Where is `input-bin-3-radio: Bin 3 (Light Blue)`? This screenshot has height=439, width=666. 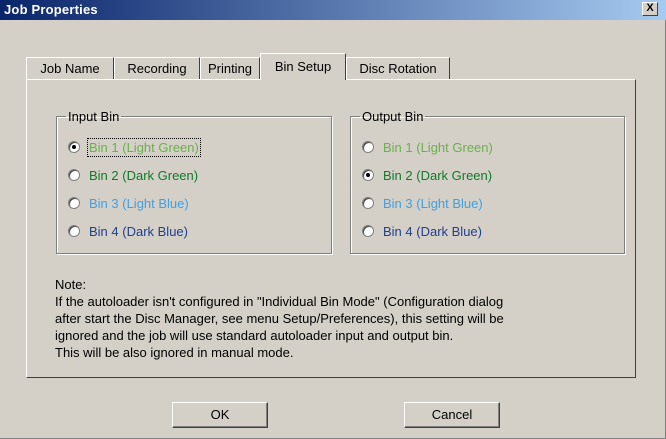 input-bin-3-radio: Bin 3 (Light Blue) is located at coordinates (128, 203).